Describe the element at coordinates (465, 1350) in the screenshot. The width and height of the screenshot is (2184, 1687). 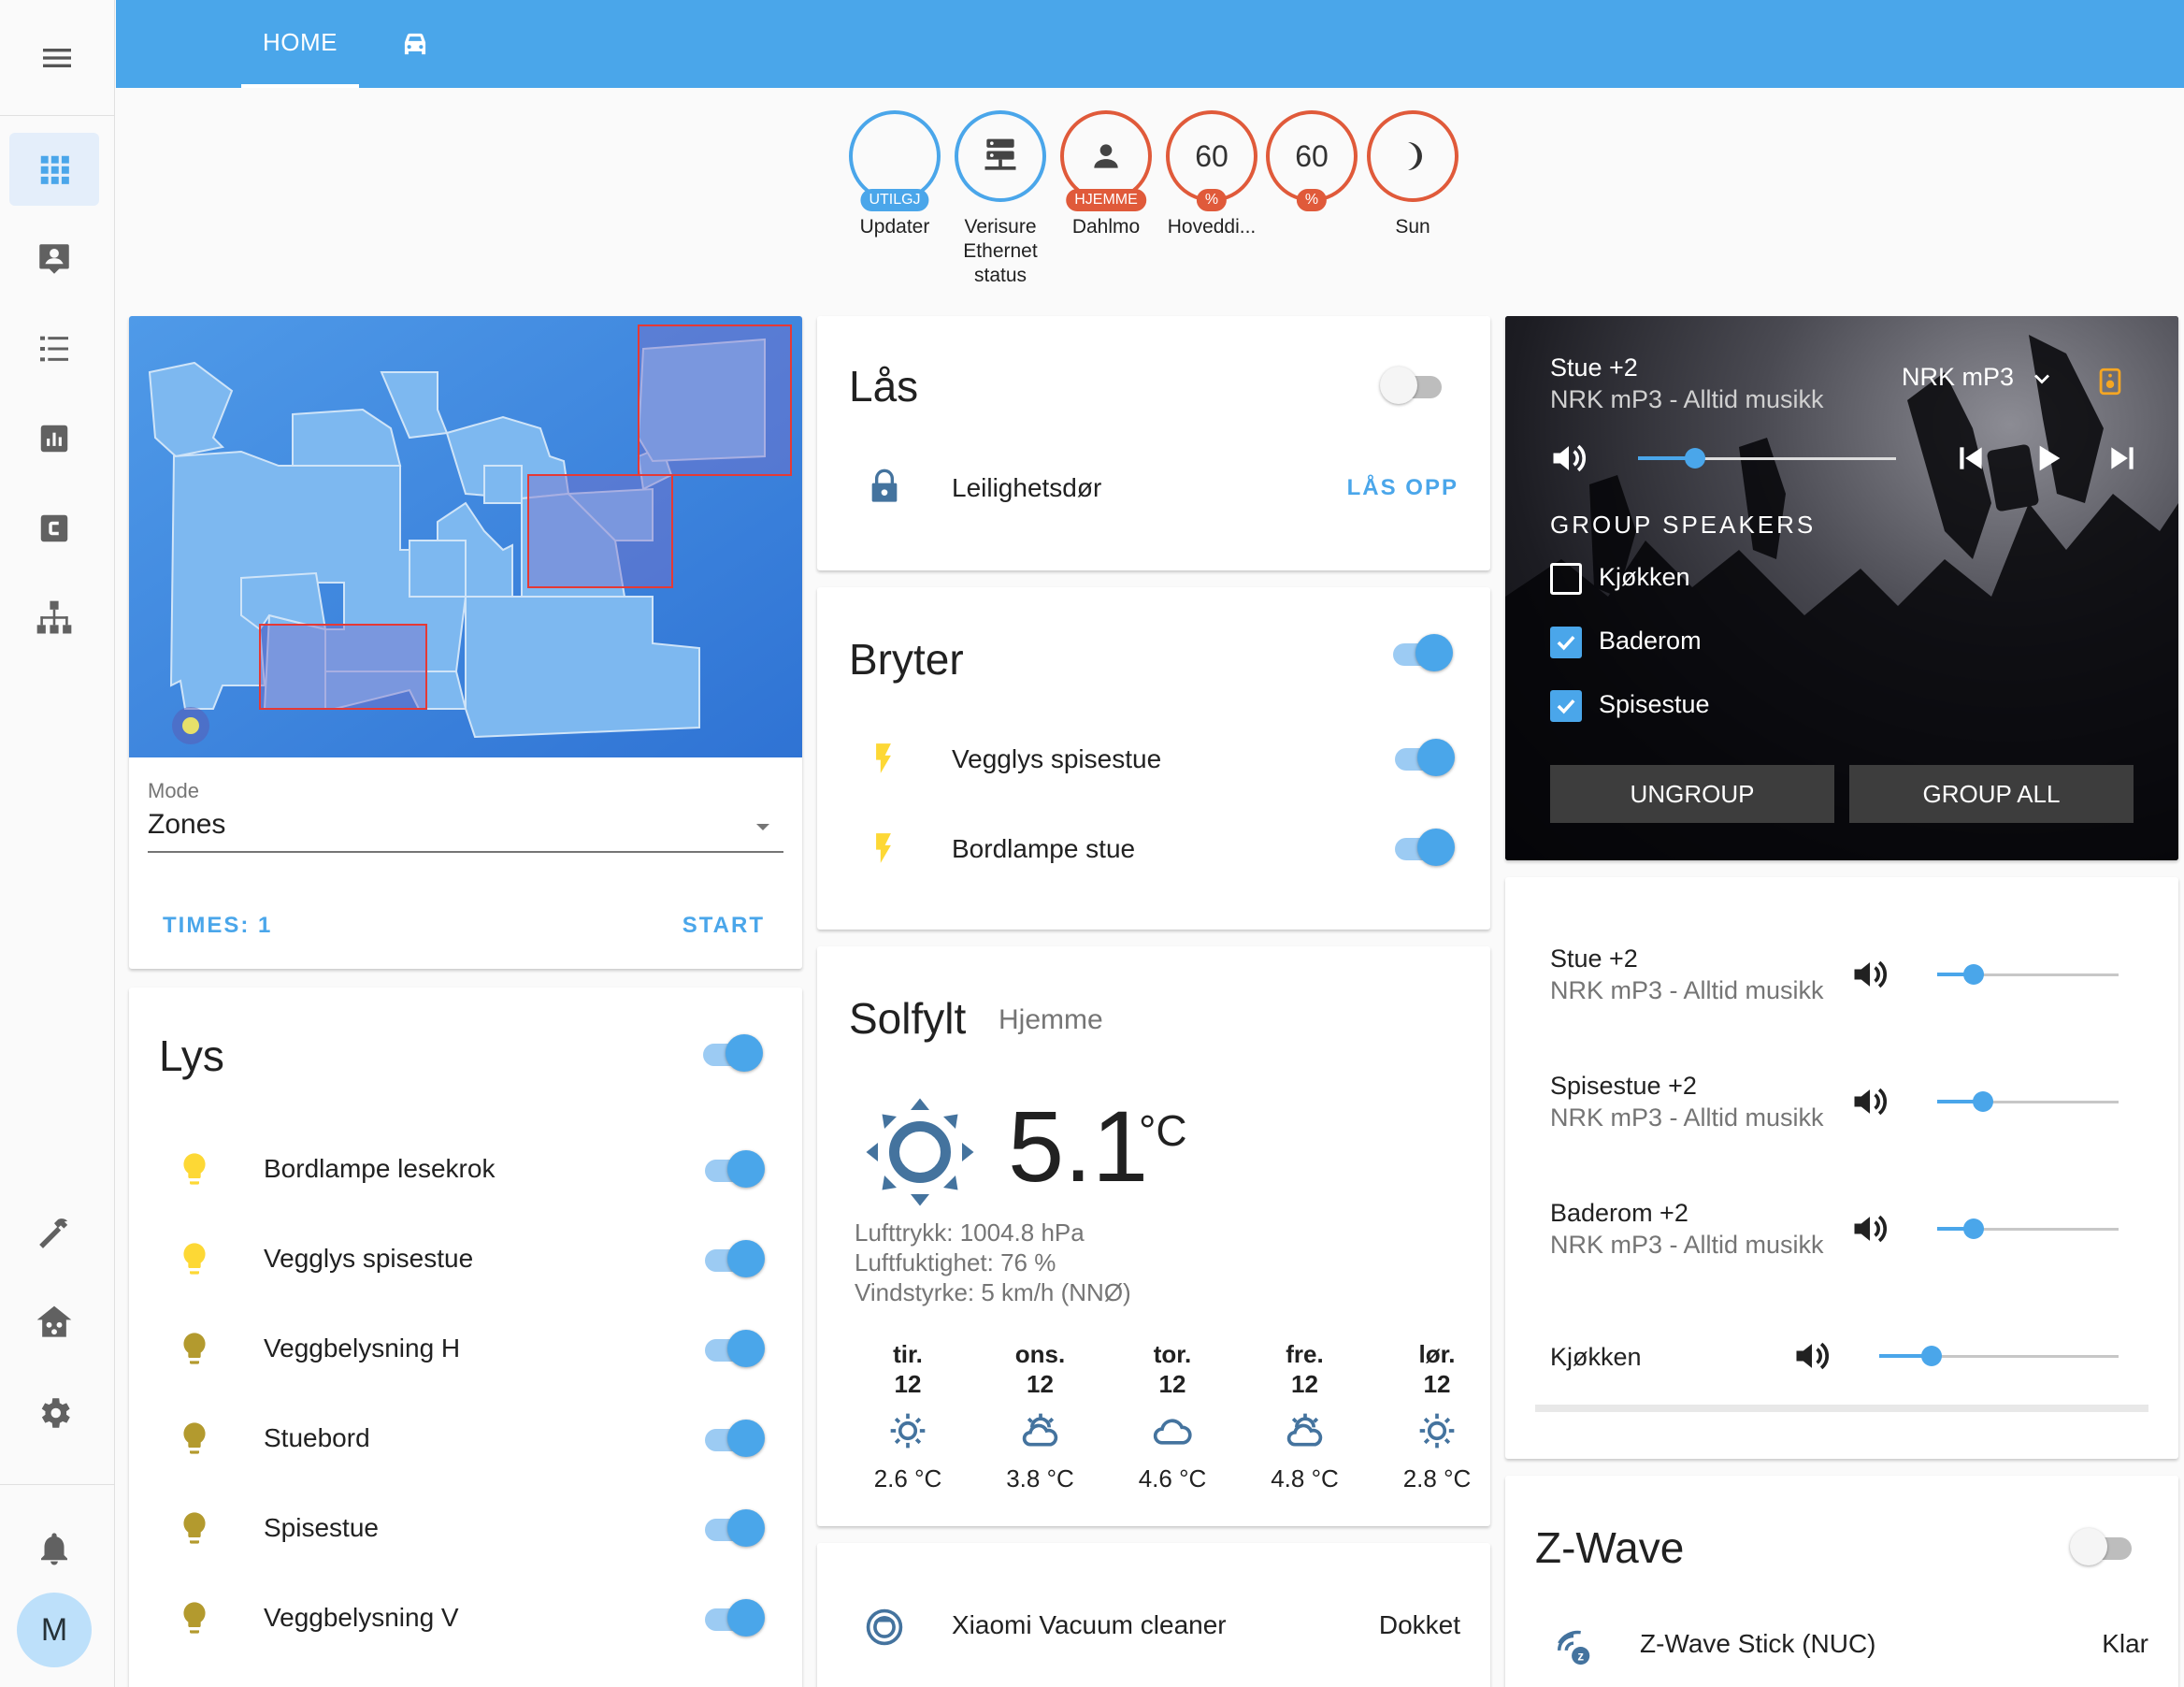
I see `light-row: Veggbelysning H` at that location.